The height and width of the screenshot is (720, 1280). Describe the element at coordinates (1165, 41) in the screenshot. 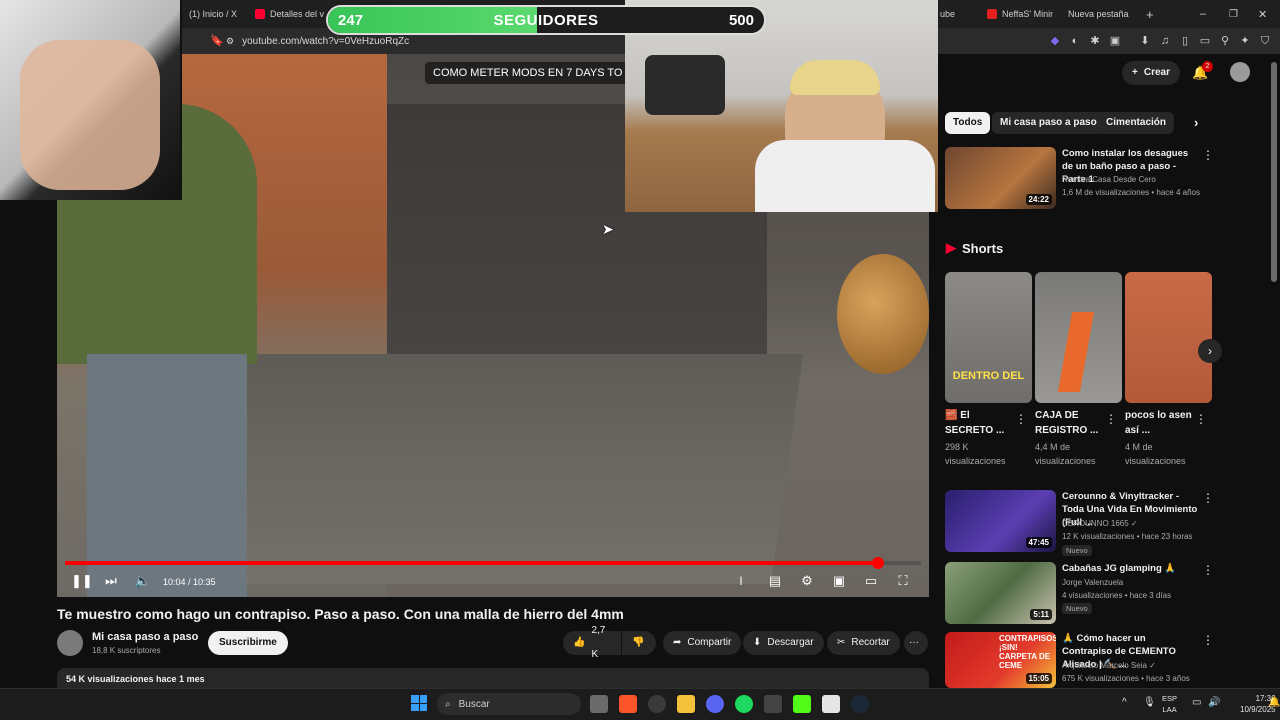

I see `music-icon: ♫` at that location.